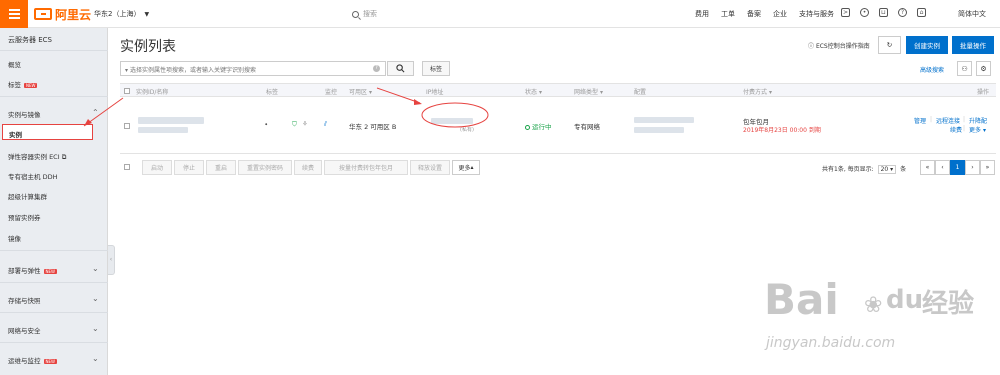  I want to click on sidebar-item-eci: 弹性容器实例 ECI ⧉, so click(37, 156).